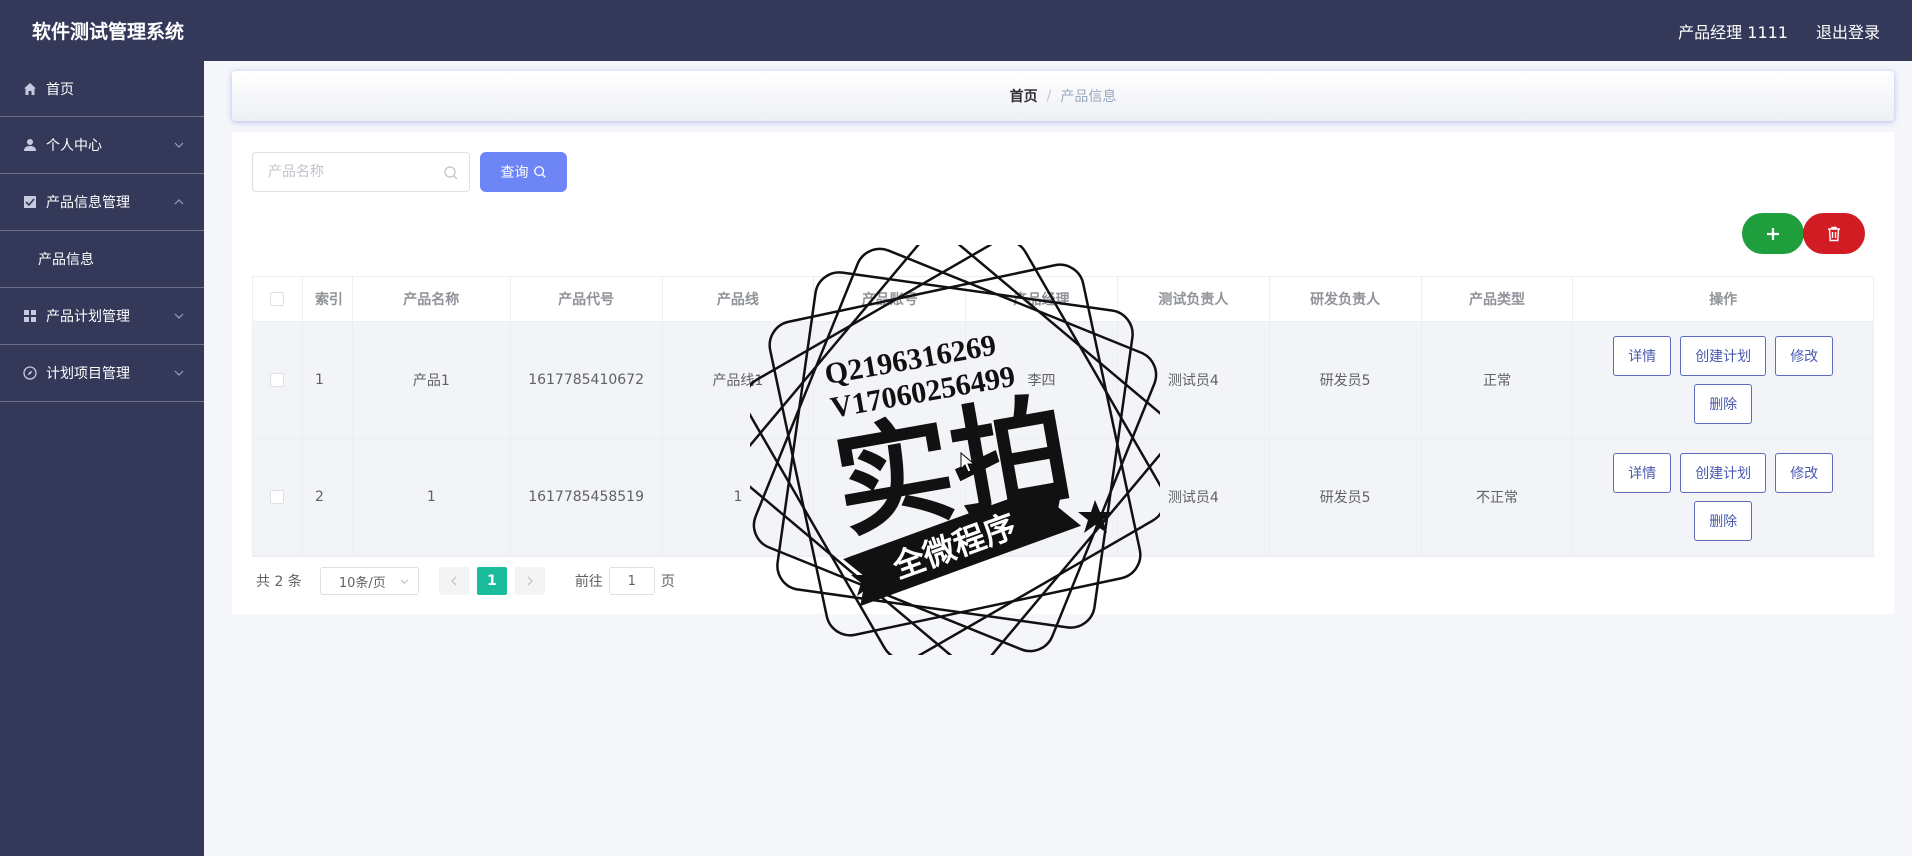 Image resolution: width=1912 pixels, height=856 pixels. I want to click on user-label: 产品经理 1111, so click(1733, 32).